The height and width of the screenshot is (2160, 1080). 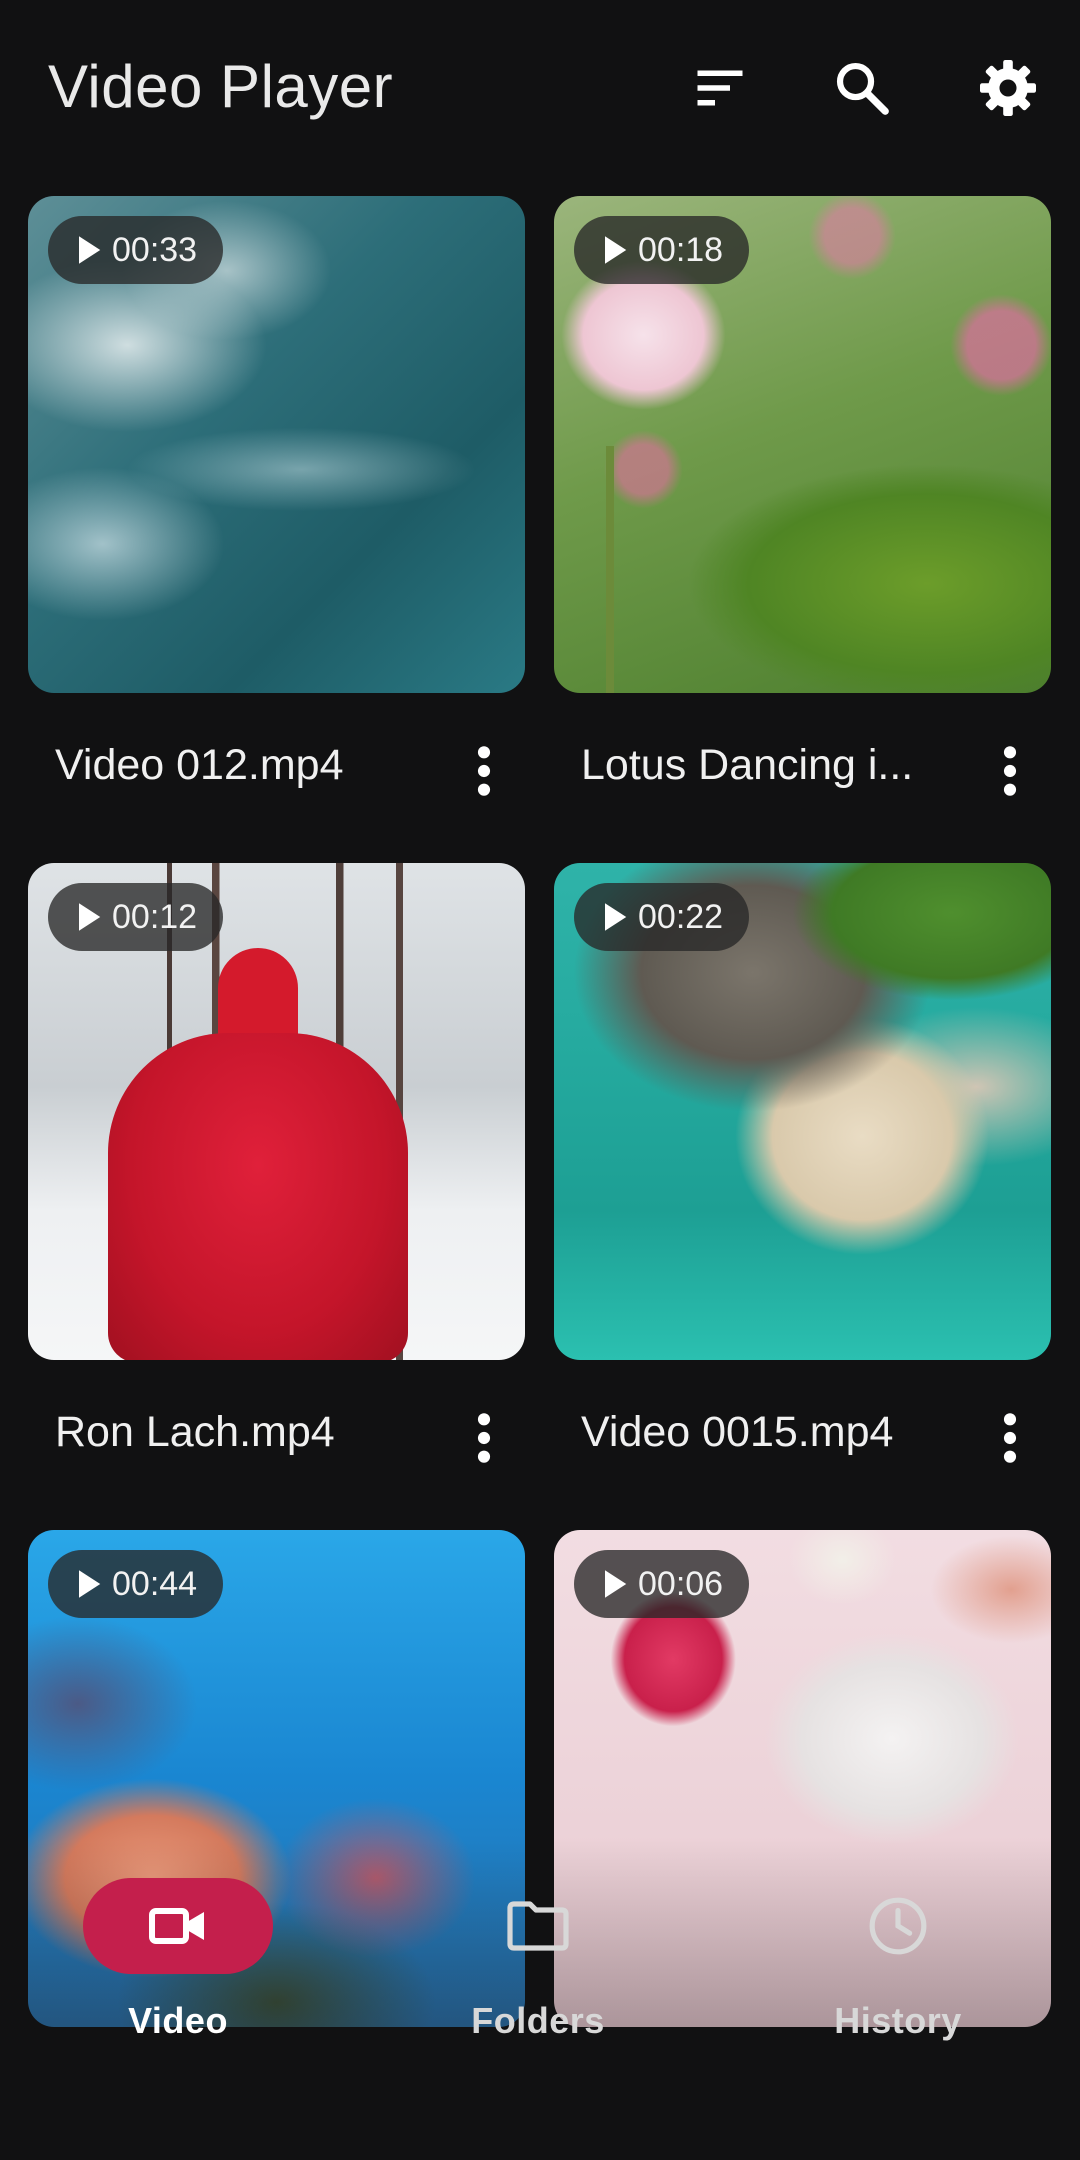 I want to click on folder-icon, so click(x=538, y=1926).